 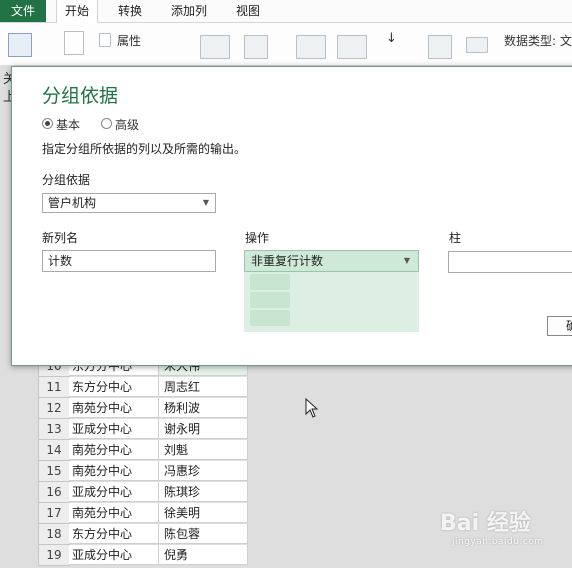 What do you see at coordinates (203, 450) in the screenshot?
I see `cell-manager: 刘魁` at bounding box center [203, 450].